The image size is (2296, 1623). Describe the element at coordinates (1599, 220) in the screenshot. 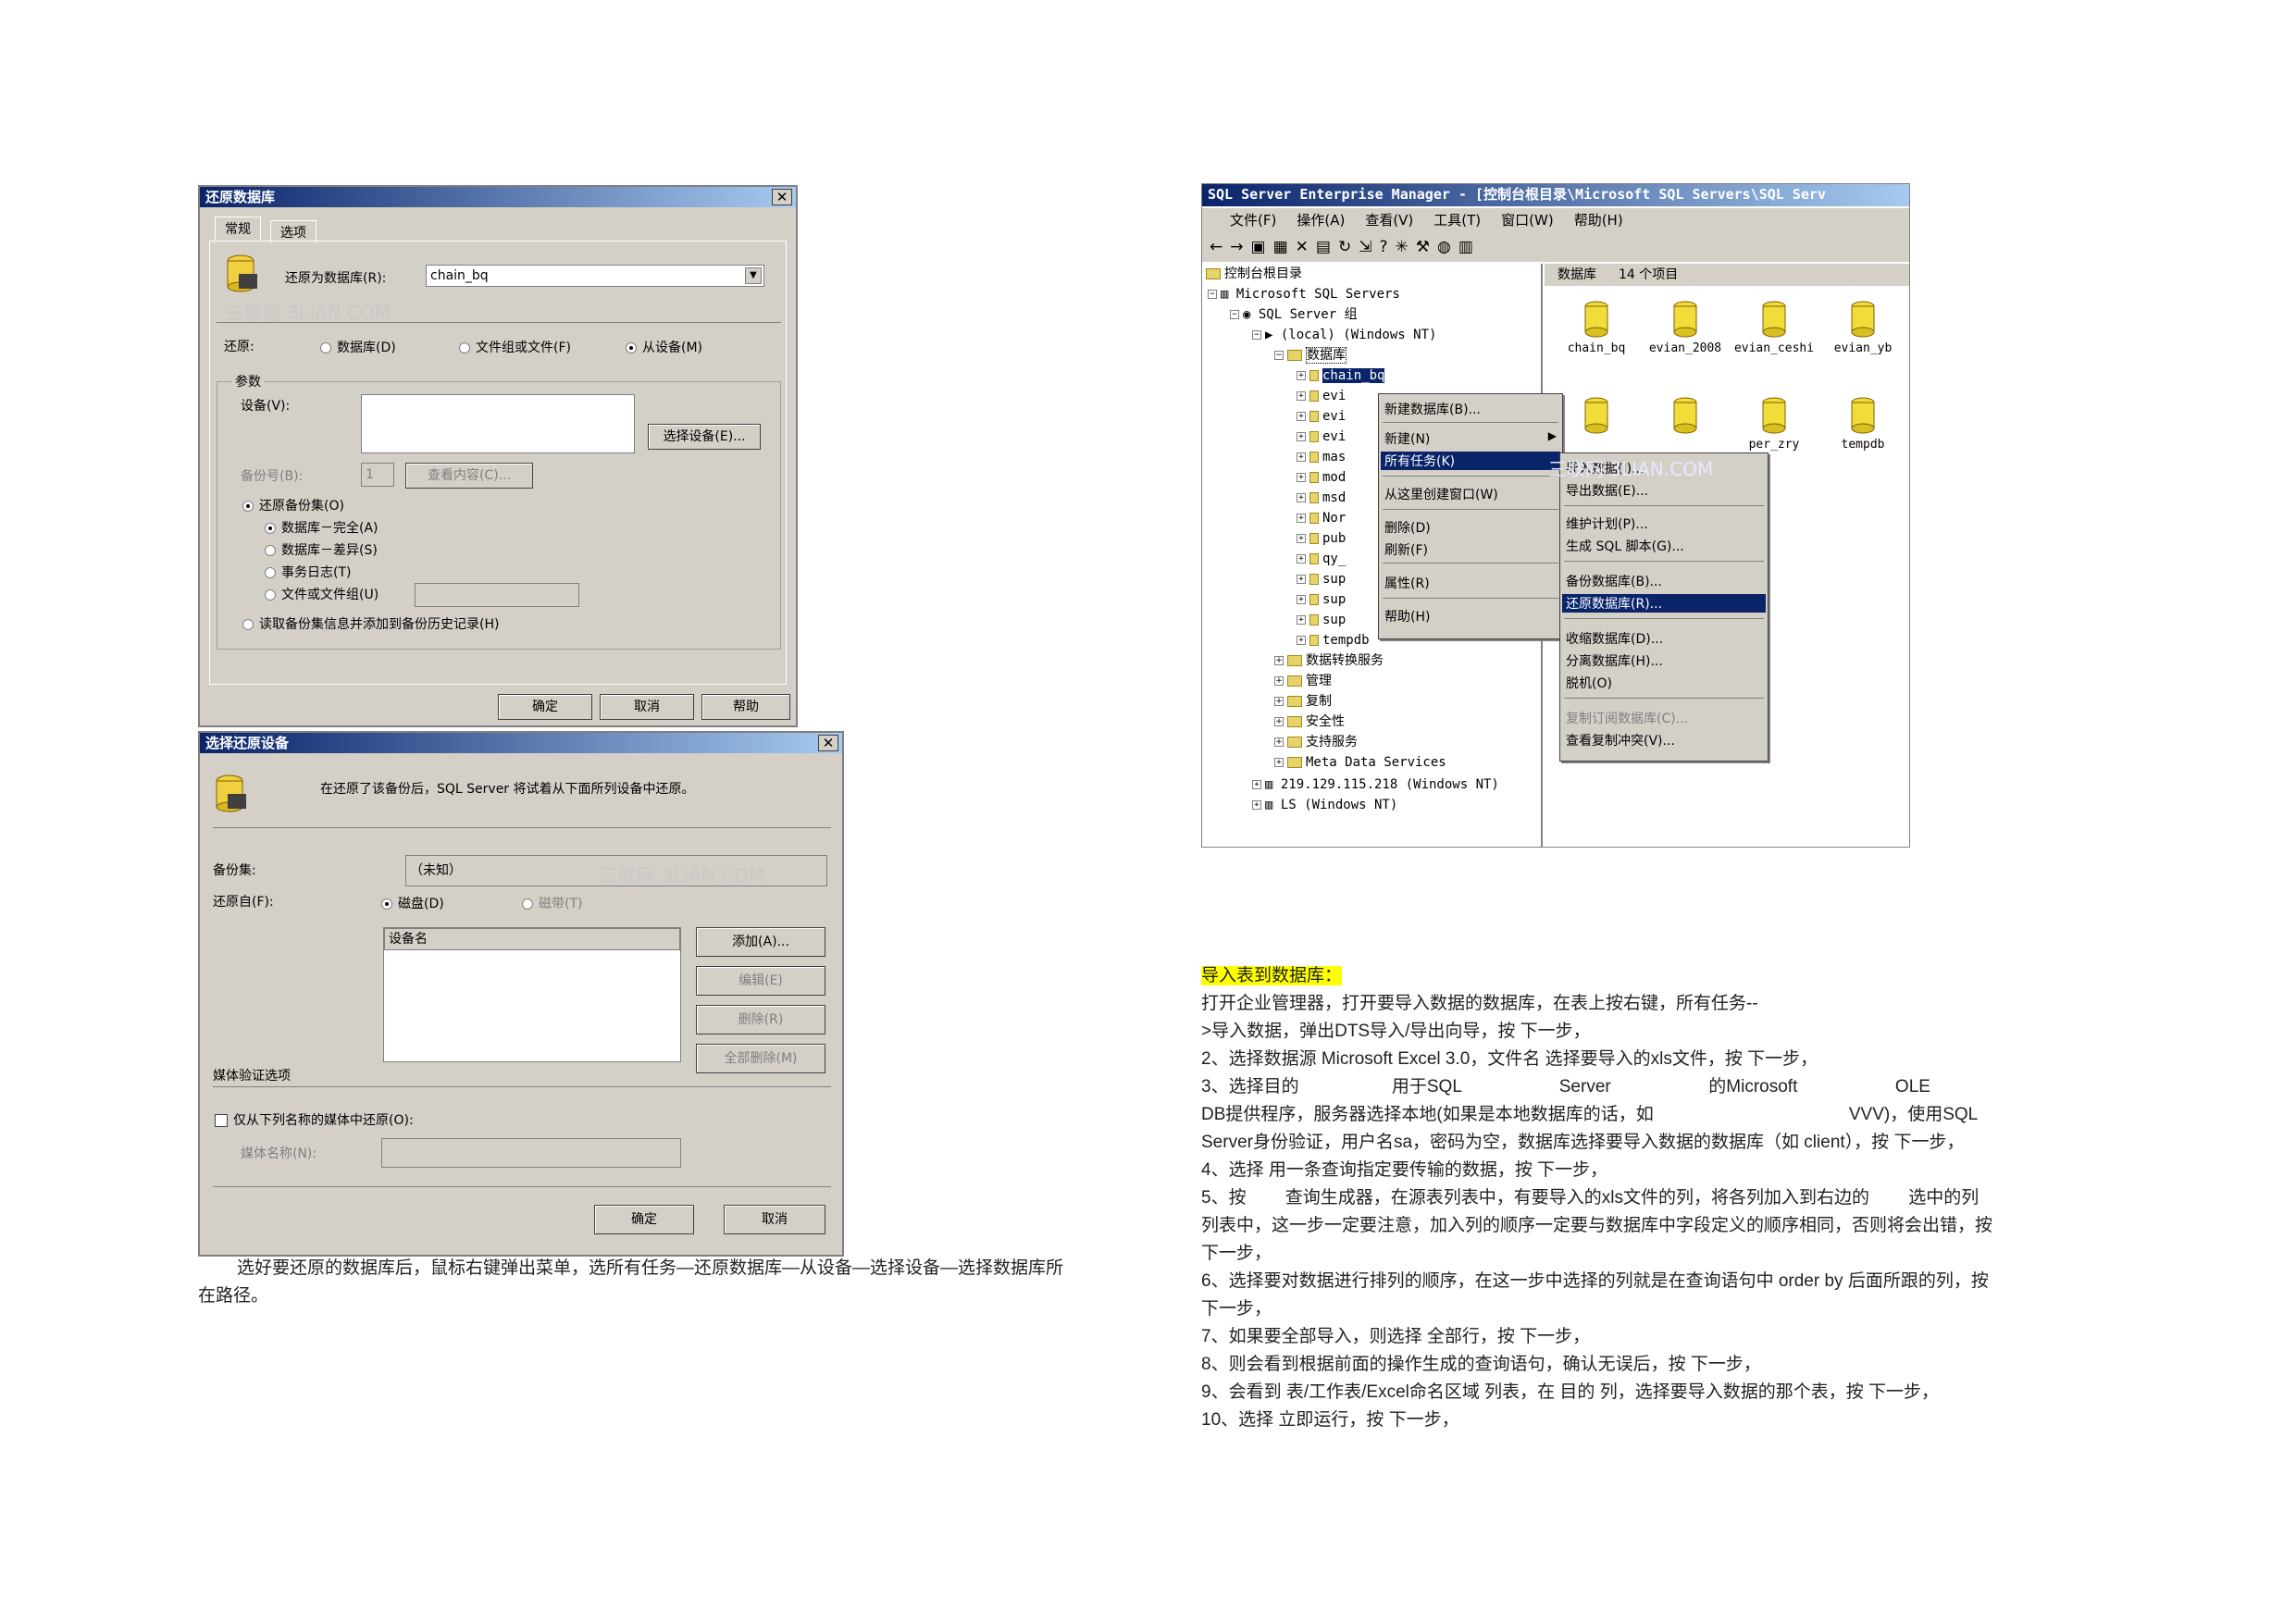

I see `menu-help: 帮助(H)` at that location.